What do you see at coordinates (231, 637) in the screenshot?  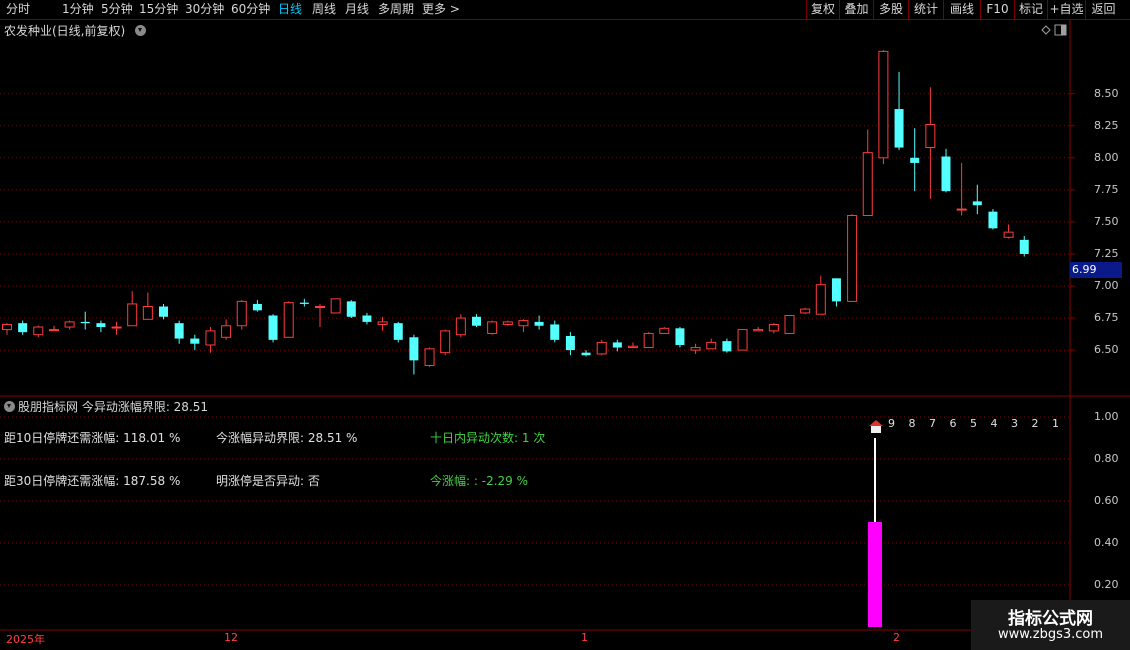 I see `date-label-dec: 12` at bounding box center [231, 637].